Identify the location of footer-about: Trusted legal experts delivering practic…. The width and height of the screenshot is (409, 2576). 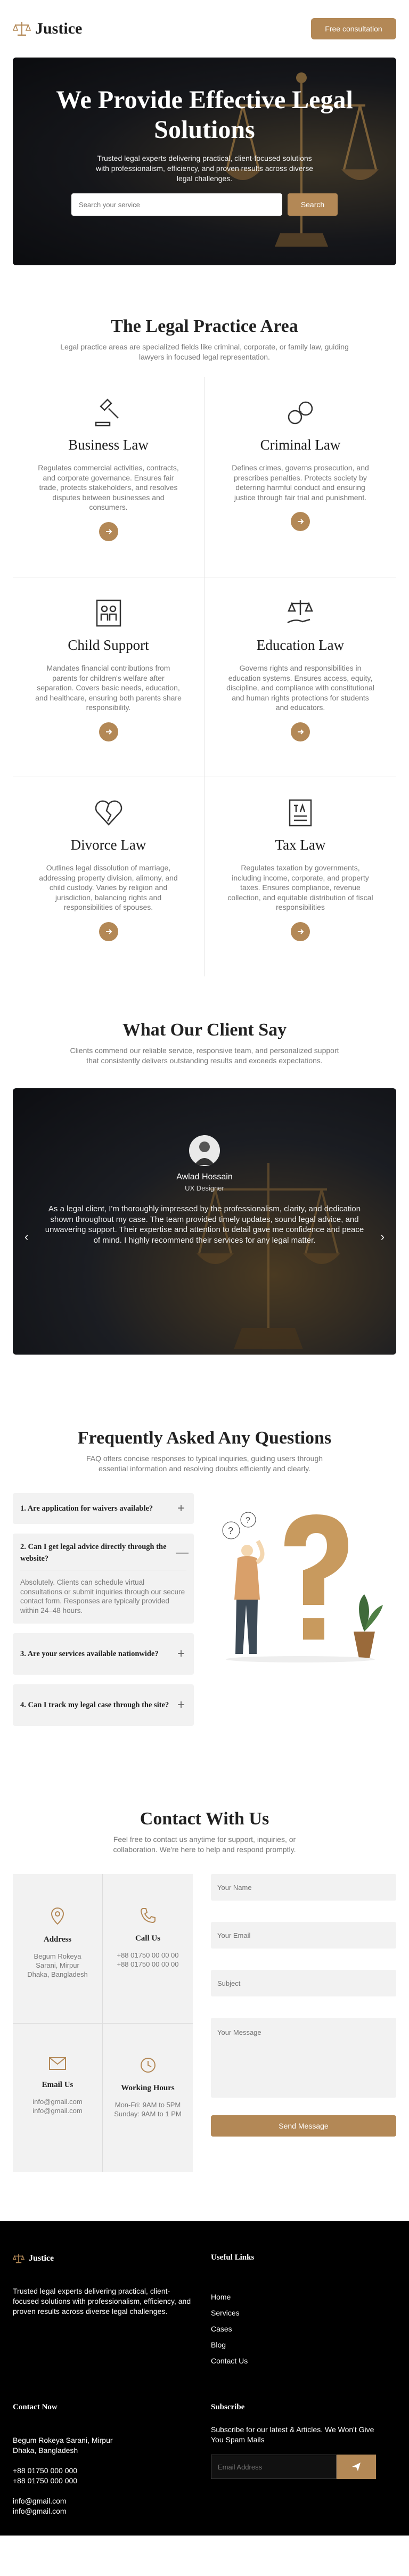
(102, 2301).